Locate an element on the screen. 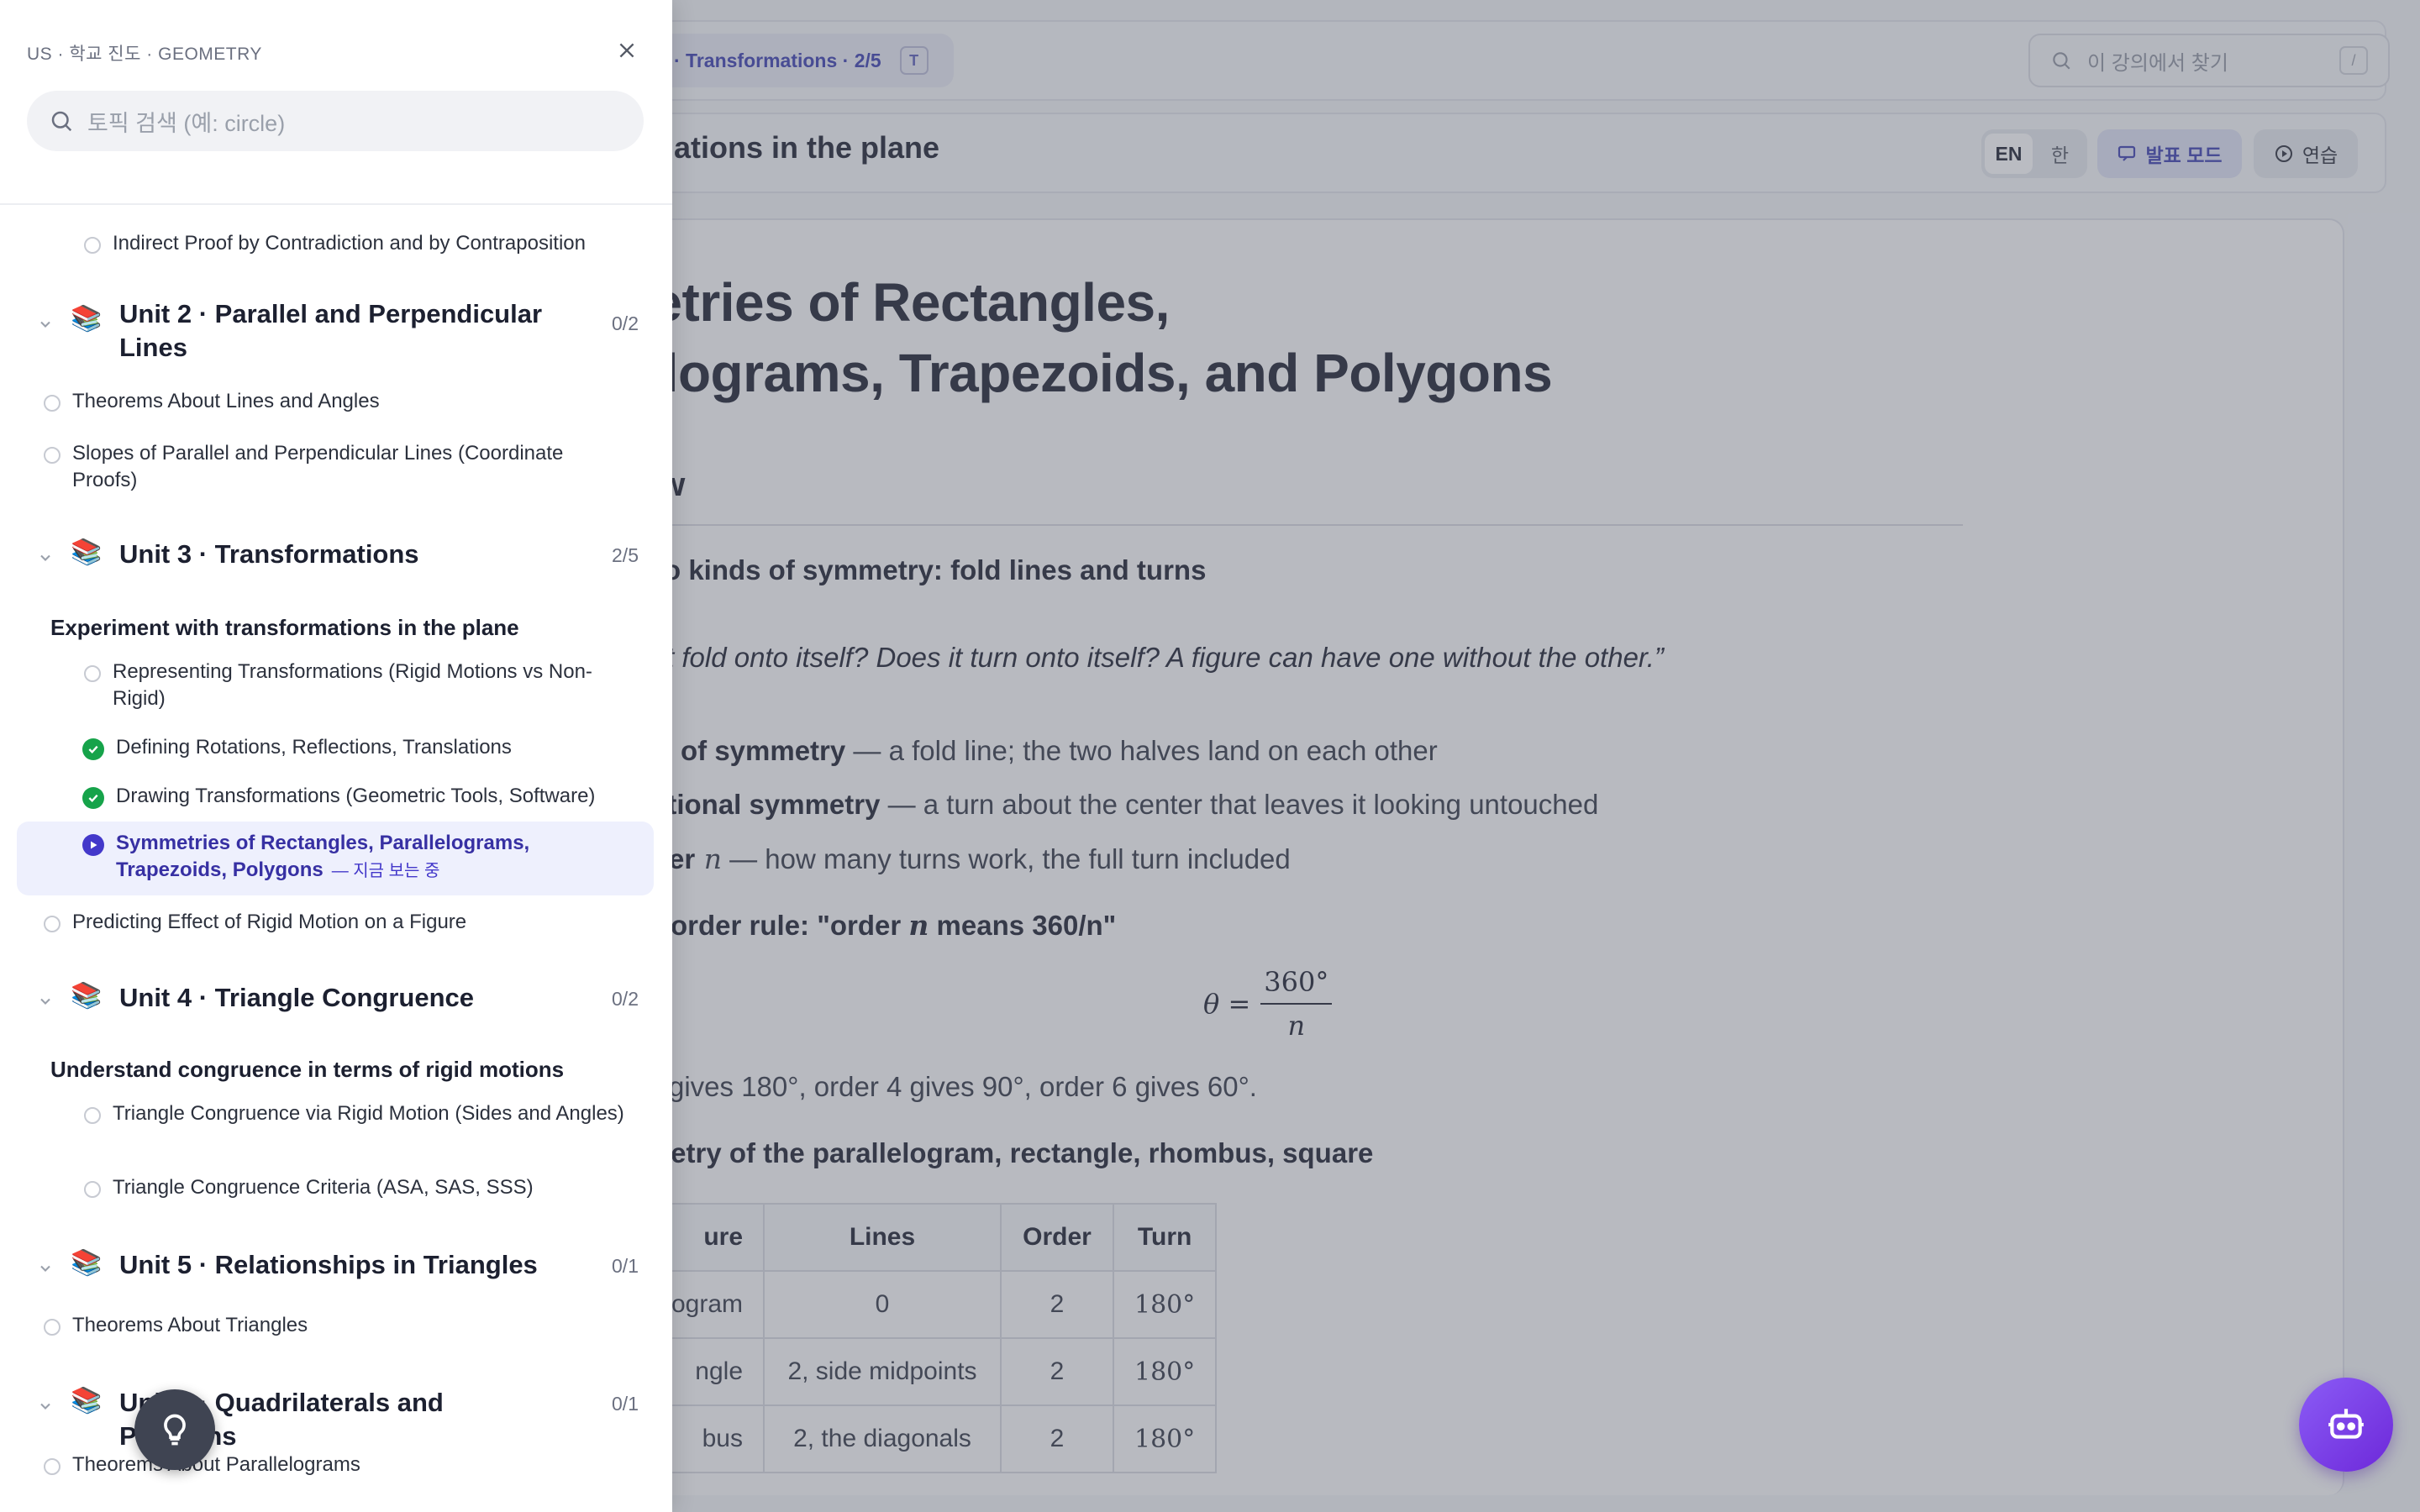 The height and width of the screenshot is (1512, 2420). ai-assistant-button is located at coordinates (2346, 1425).